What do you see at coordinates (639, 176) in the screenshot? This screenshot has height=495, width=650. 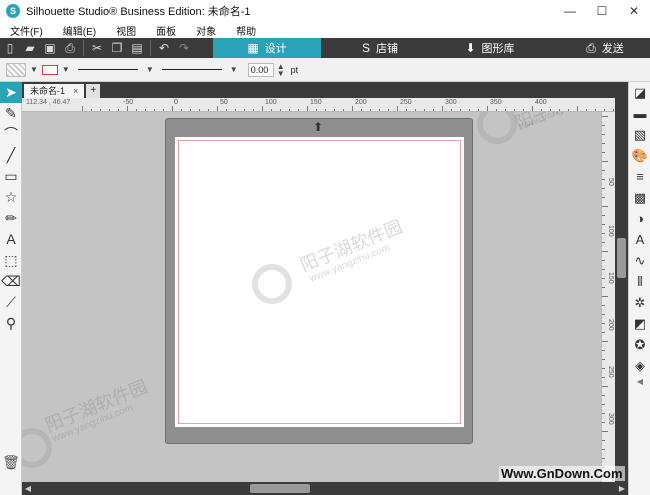 I see `line-style-icon: ≡` at bounding box center [639, 176].